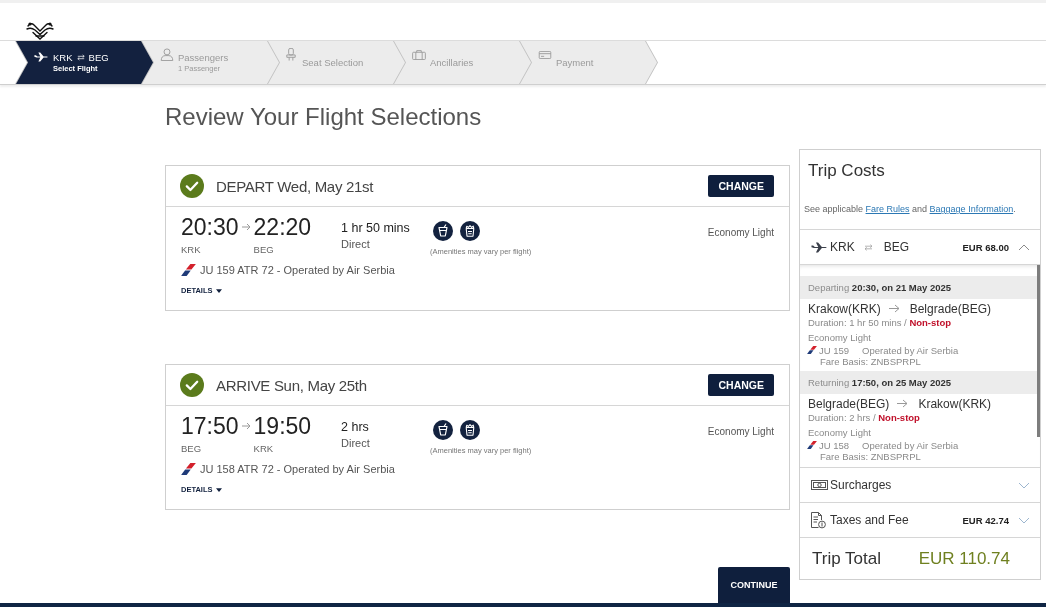  What do you see at coordinates (985, 520) in the screenshot?
I see `charge-amount: EUR 42.74` at bounding box center [985, 520].